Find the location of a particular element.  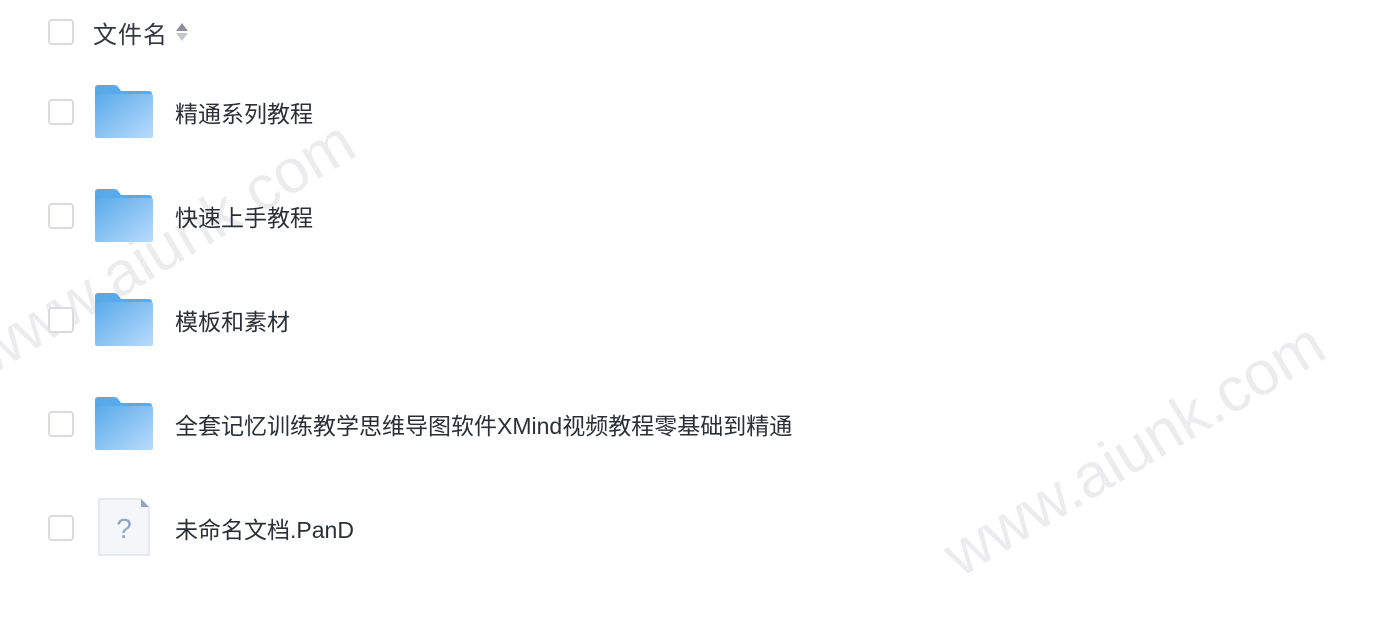

file-row: ? 未命名文档.PanD is located at coordinates (201, 527).